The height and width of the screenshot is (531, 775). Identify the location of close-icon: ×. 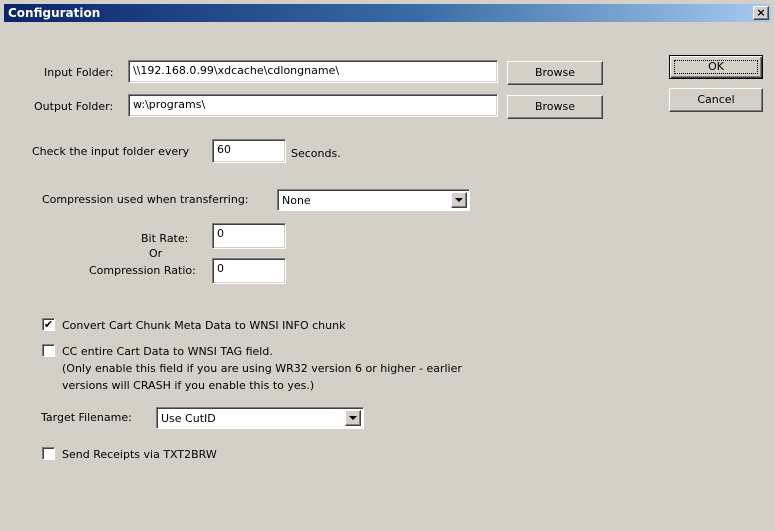
(761, 12).